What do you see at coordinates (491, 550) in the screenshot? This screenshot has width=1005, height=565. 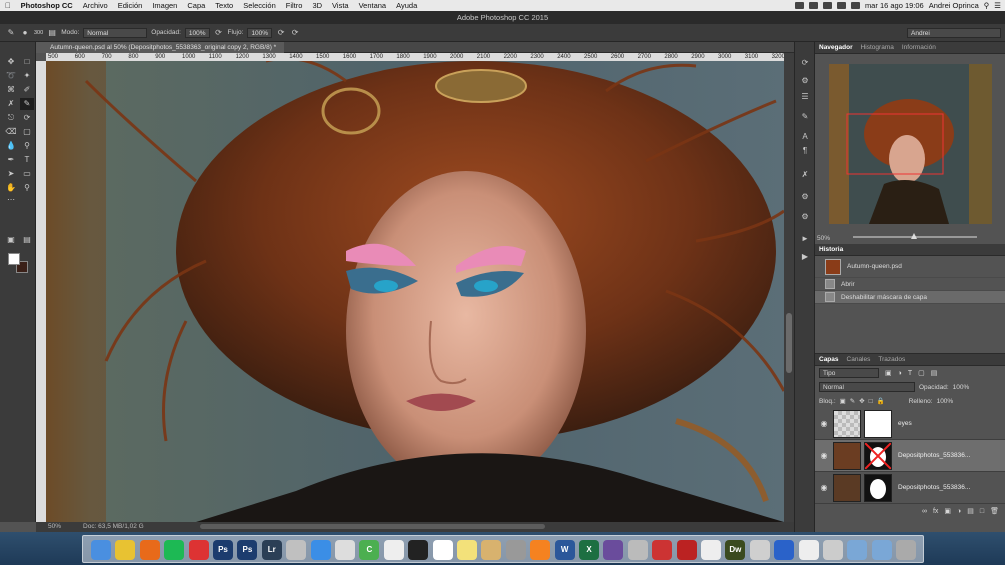 I see `files-icon` at bounding box center [491, 550].